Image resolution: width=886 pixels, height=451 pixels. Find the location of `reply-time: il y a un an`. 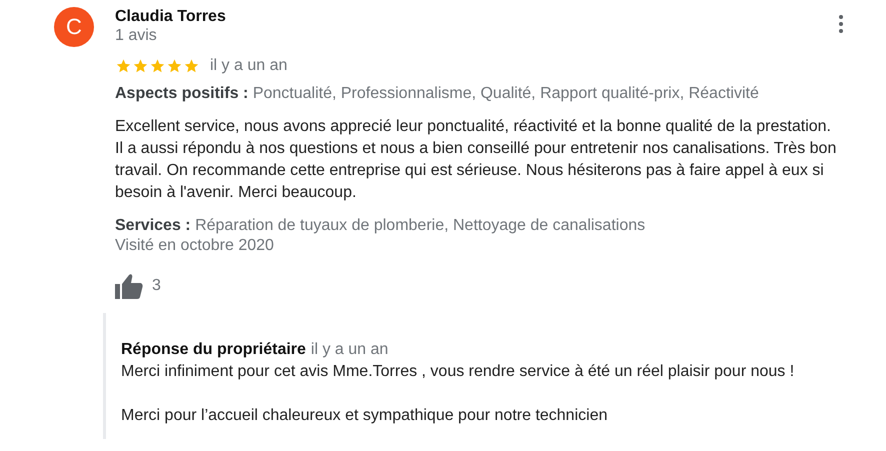

reply-time: il y a un an is located at coordinates (349, 349).